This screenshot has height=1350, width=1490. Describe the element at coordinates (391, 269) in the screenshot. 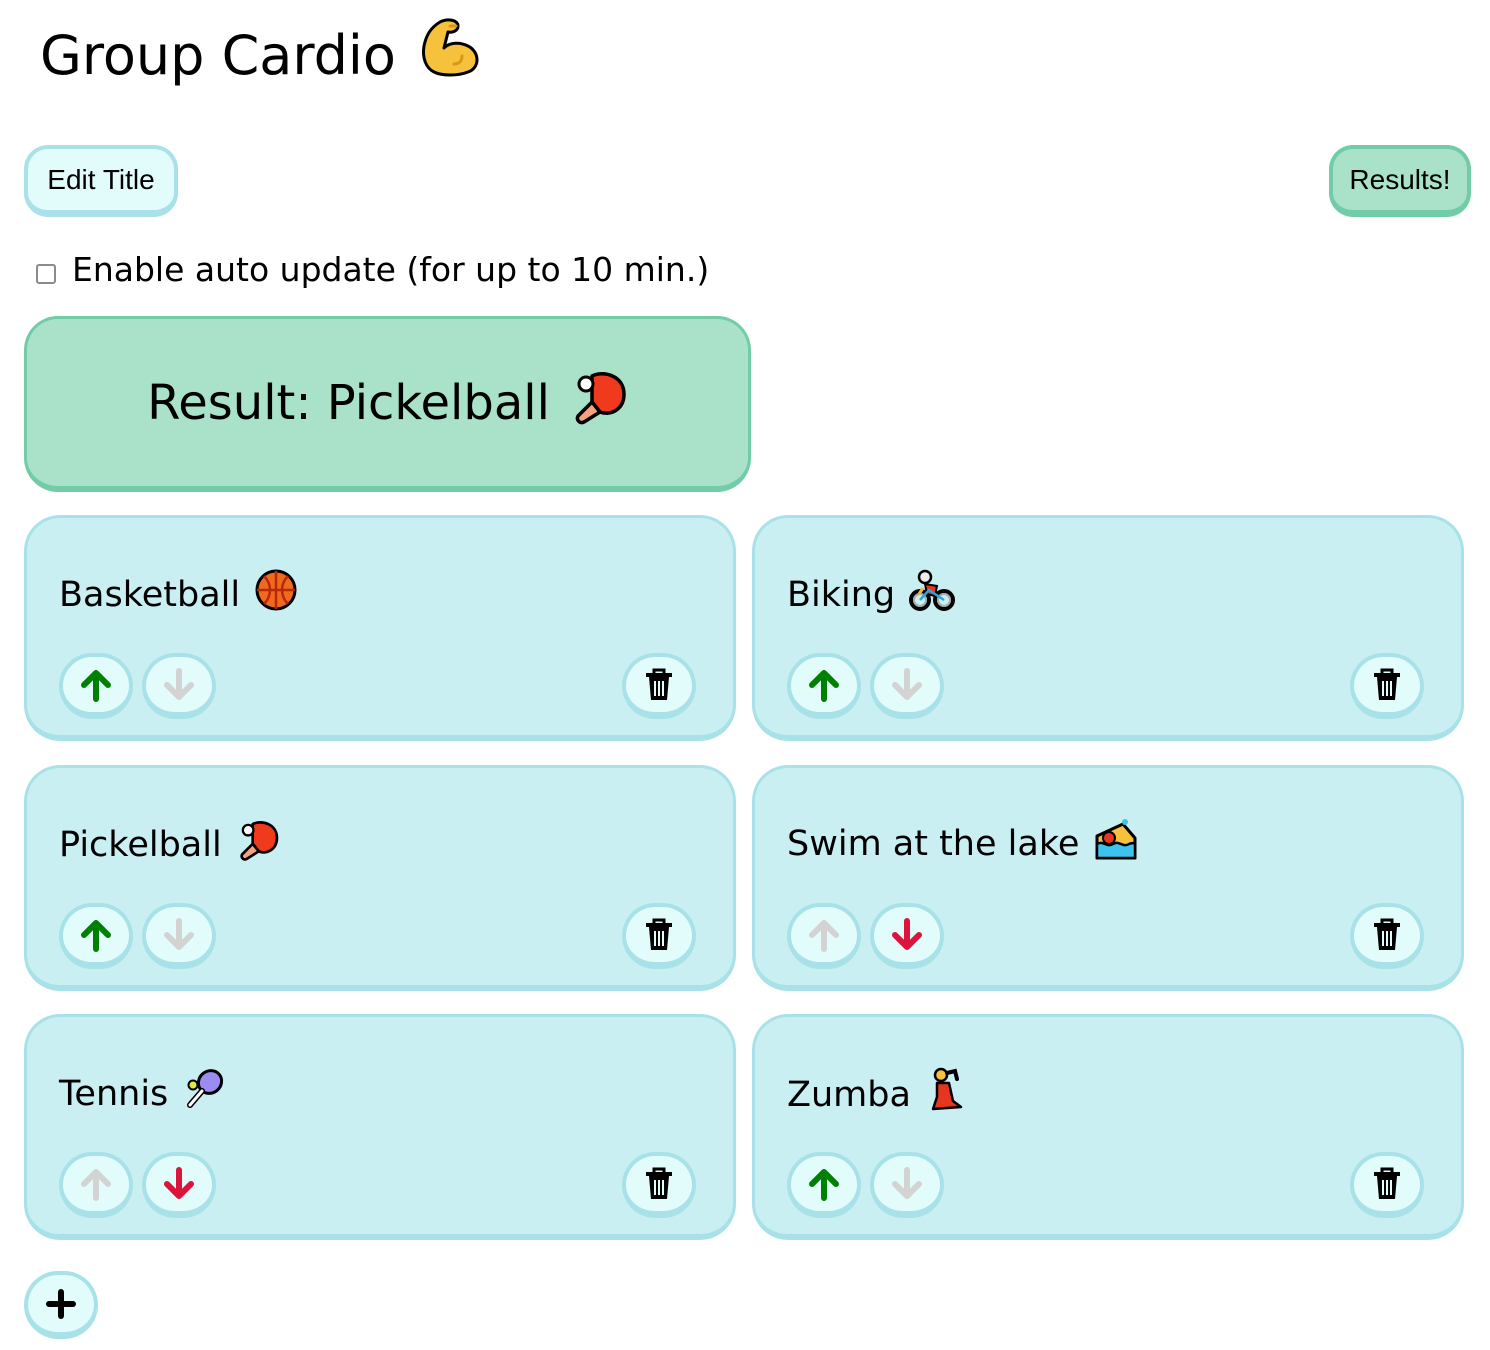

I see `auto-update-label: Enable auto update (for up to 10 min.)` at that location.